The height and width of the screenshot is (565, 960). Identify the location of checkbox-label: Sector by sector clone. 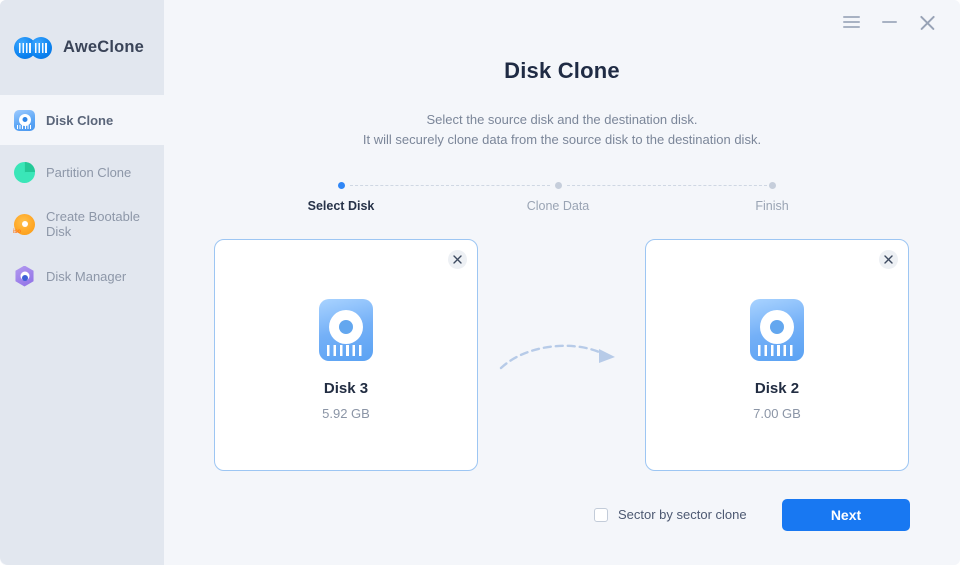
(682, 514).